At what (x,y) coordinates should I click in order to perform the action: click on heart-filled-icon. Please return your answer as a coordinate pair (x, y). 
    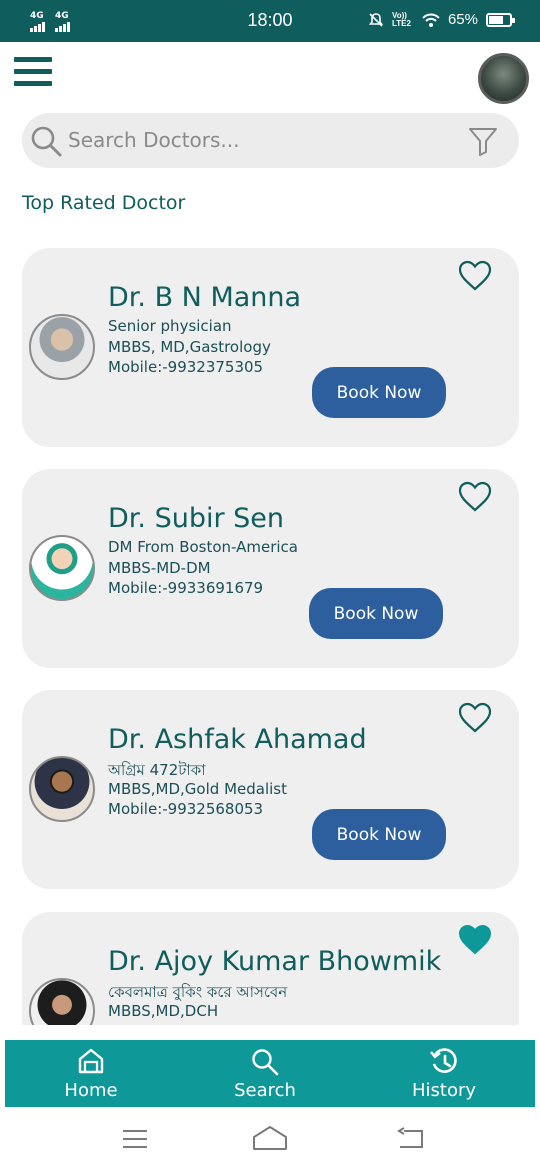
    Looking at the image, I should click on (475, 940).